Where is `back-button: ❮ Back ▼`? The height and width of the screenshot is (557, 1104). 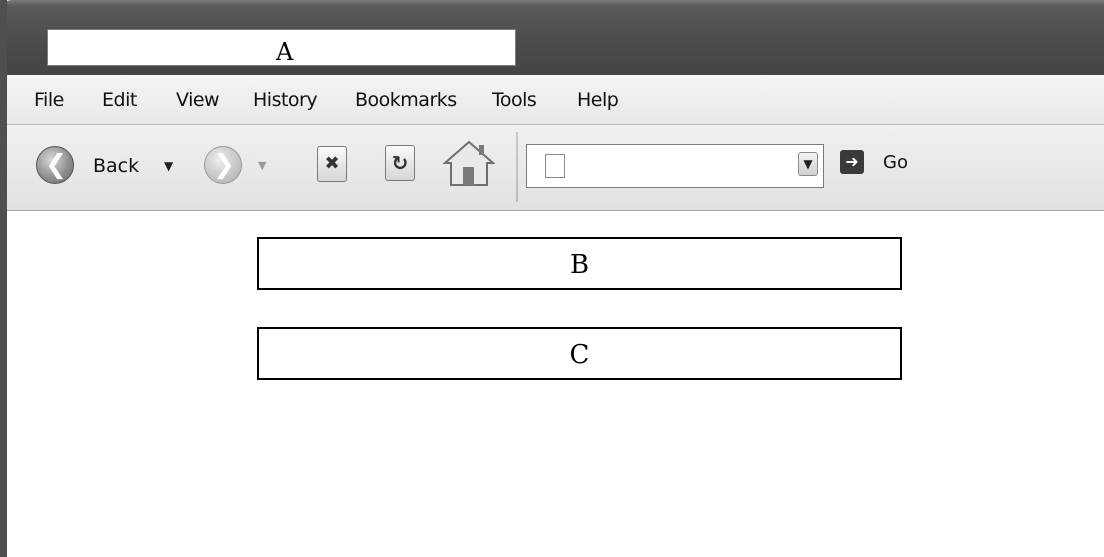 back-button: ❮ Back ▼ is located at coordinates (104, 166).